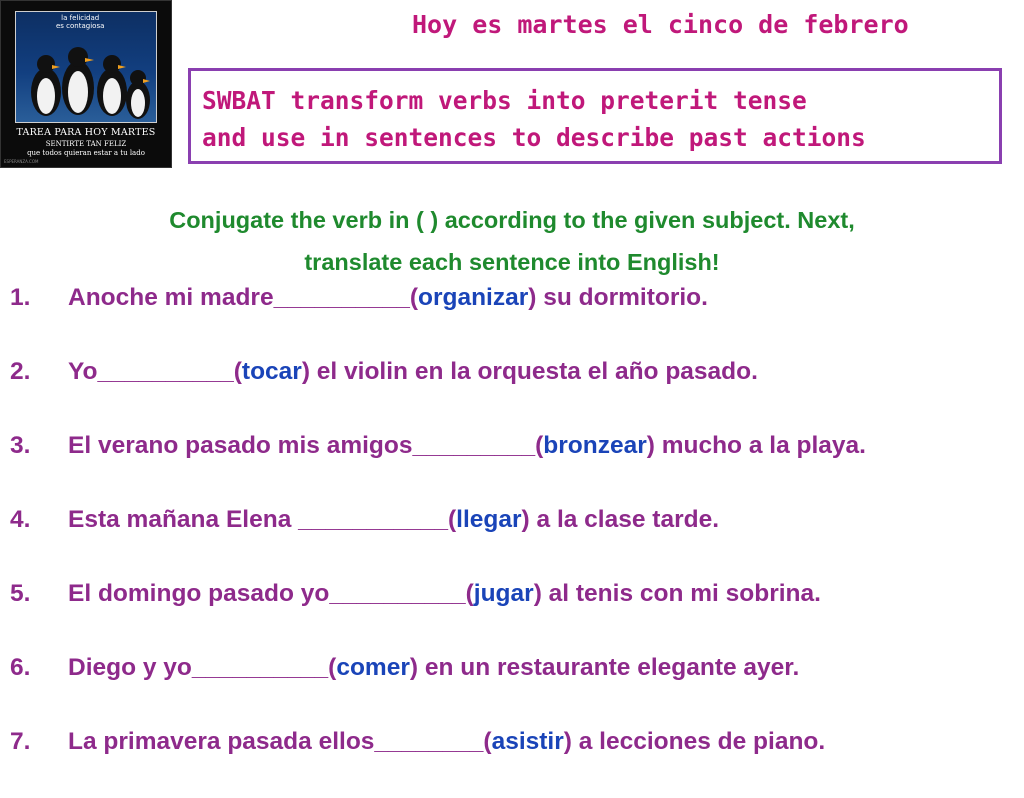 The width and height of the screenshot is (1024, 798). What do you see at coordinates (90, 83) in the screenshot?
I see `penguins-icon` at bounding box center [90, 83].